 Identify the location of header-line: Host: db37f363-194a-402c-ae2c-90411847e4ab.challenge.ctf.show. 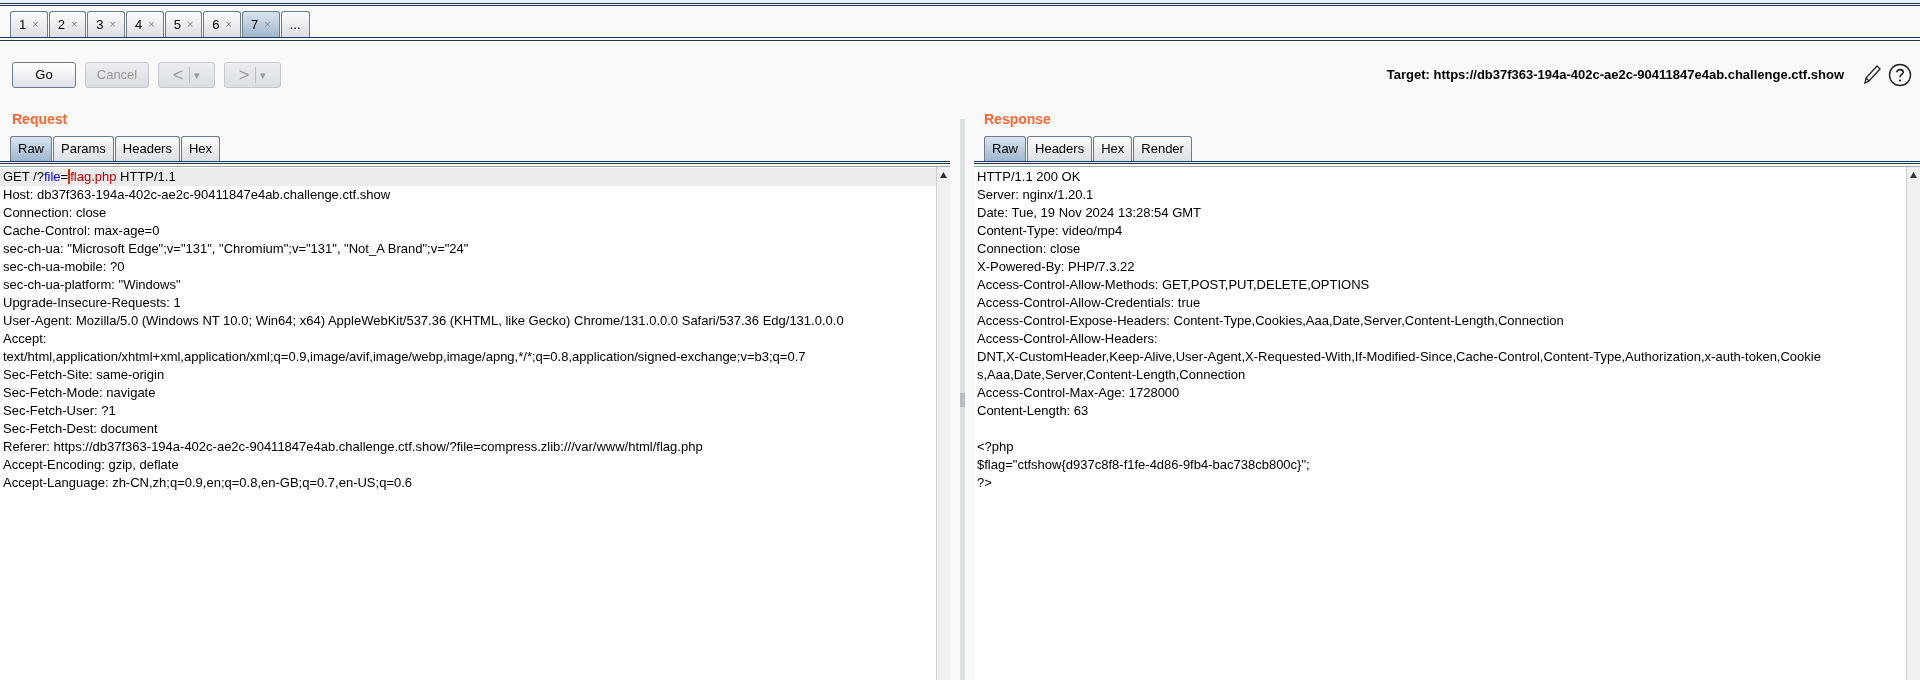
(197, 195).